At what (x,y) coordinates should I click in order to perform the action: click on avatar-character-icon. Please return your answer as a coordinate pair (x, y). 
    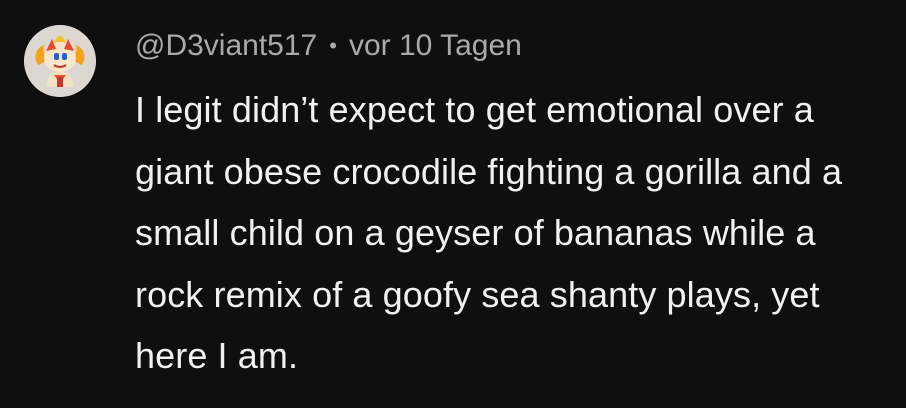
    Looking at the image, I should click on (60, 61).